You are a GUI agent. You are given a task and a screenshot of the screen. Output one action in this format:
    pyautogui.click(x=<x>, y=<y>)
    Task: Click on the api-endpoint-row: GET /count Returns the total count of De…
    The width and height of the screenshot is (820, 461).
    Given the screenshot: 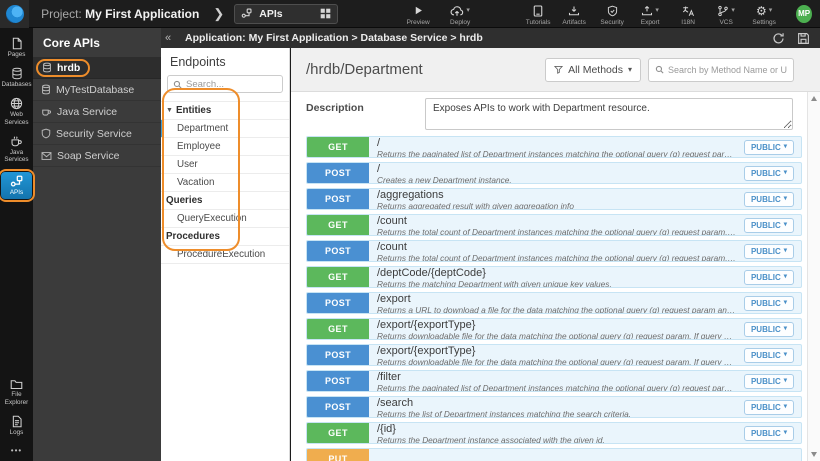 What is the action you would take?
    pyautogui.click(x=554, y=225)
    